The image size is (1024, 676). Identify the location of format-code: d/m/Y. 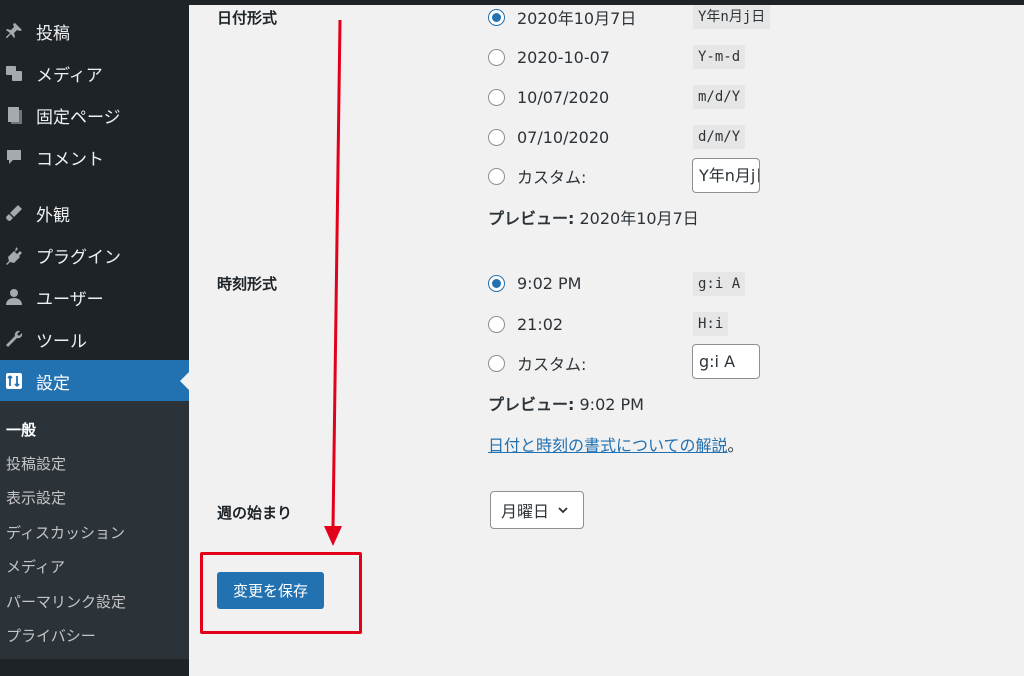
(719, 137).